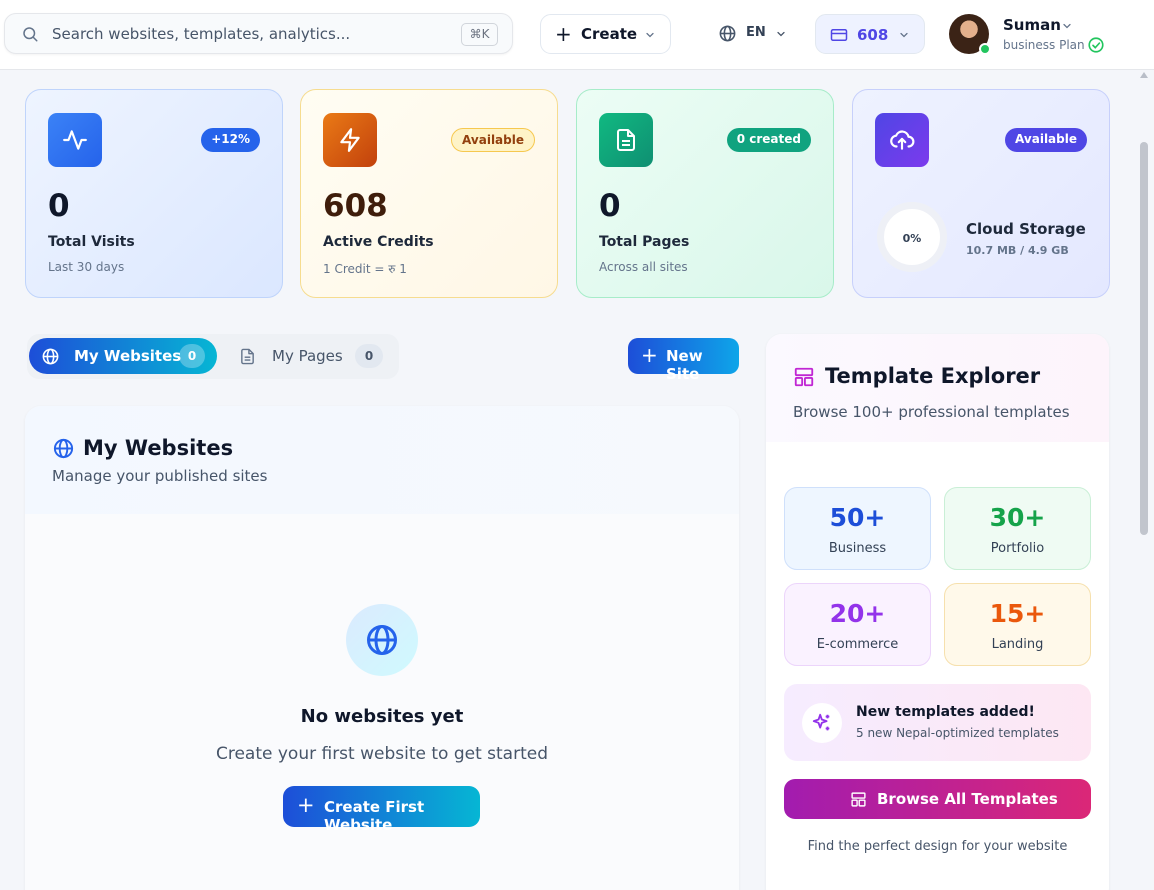 The height and width of the screenshot is (890, 1154). Describe the element at coordinates (374, 816) in the screenshot. I see `button-label: Create First Website` at that location.